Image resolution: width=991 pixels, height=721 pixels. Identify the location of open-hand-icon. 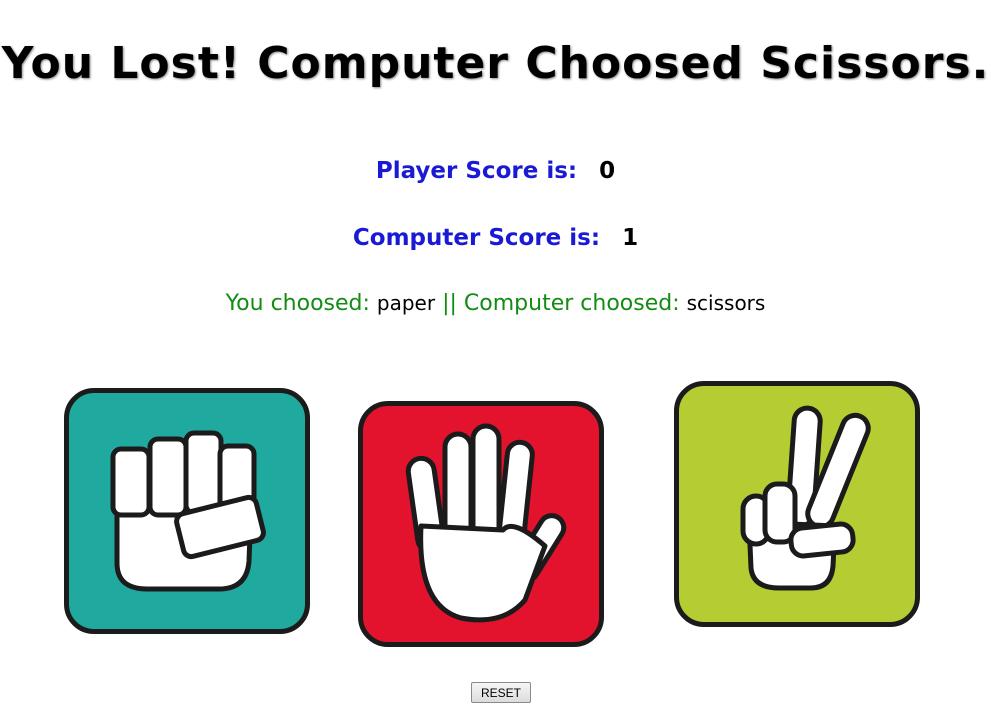
(486, 523).